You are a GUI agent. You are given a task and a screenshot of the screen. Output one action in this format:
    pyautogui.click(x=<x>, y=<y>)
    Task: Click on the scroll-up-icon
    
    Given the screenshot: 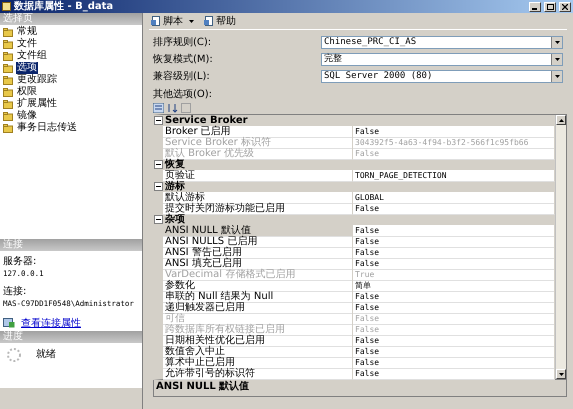 What is the action you would take?
    pyautogui.click(x=561, y=120)
    